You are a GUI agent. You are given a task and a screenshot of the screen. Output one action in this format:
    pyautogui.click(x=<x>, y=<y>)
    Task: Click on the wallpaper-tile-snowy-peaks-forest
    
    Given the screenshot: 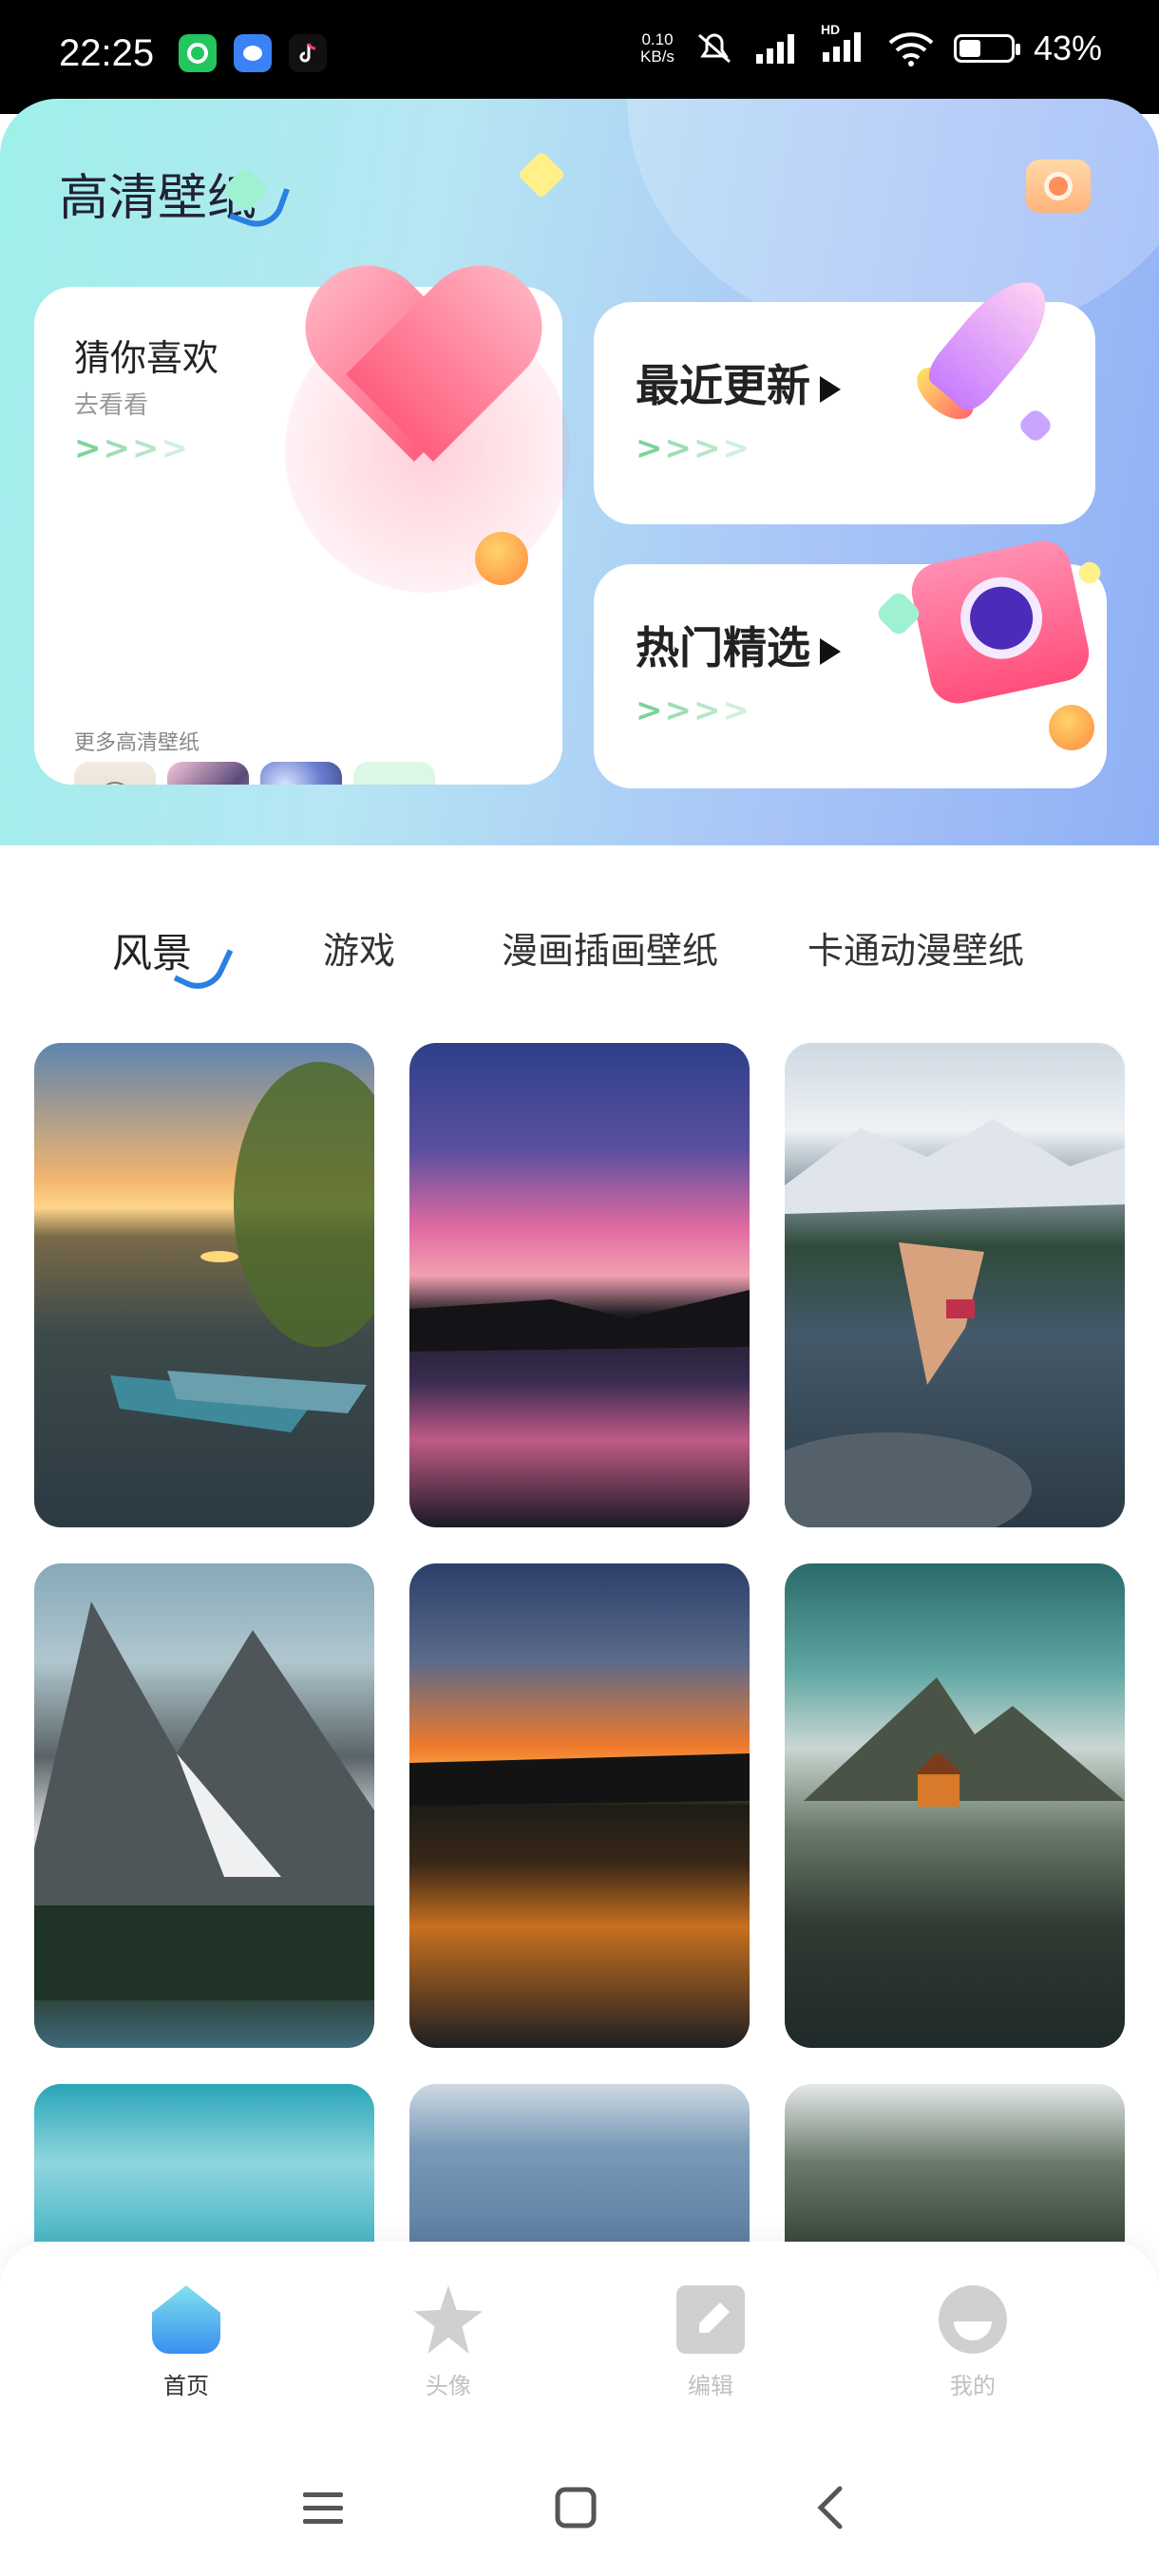 What is the action you would take?
    pyautogui.click(x=204, y=1805)
    